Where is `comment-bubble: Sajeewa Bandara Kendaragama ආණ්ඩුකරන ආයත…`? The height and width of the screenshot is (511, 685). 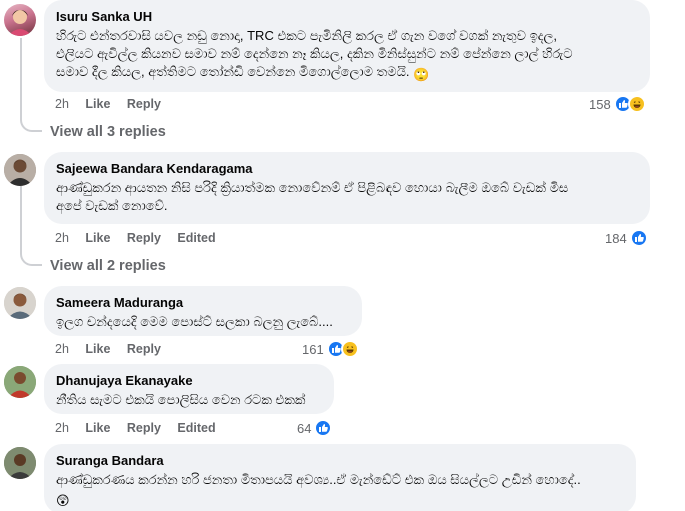
comment-bubble: Sajeewa Bandara Kendaragama ආණ්ඩුකරන ආයත… is located at coordinates (347, 188).